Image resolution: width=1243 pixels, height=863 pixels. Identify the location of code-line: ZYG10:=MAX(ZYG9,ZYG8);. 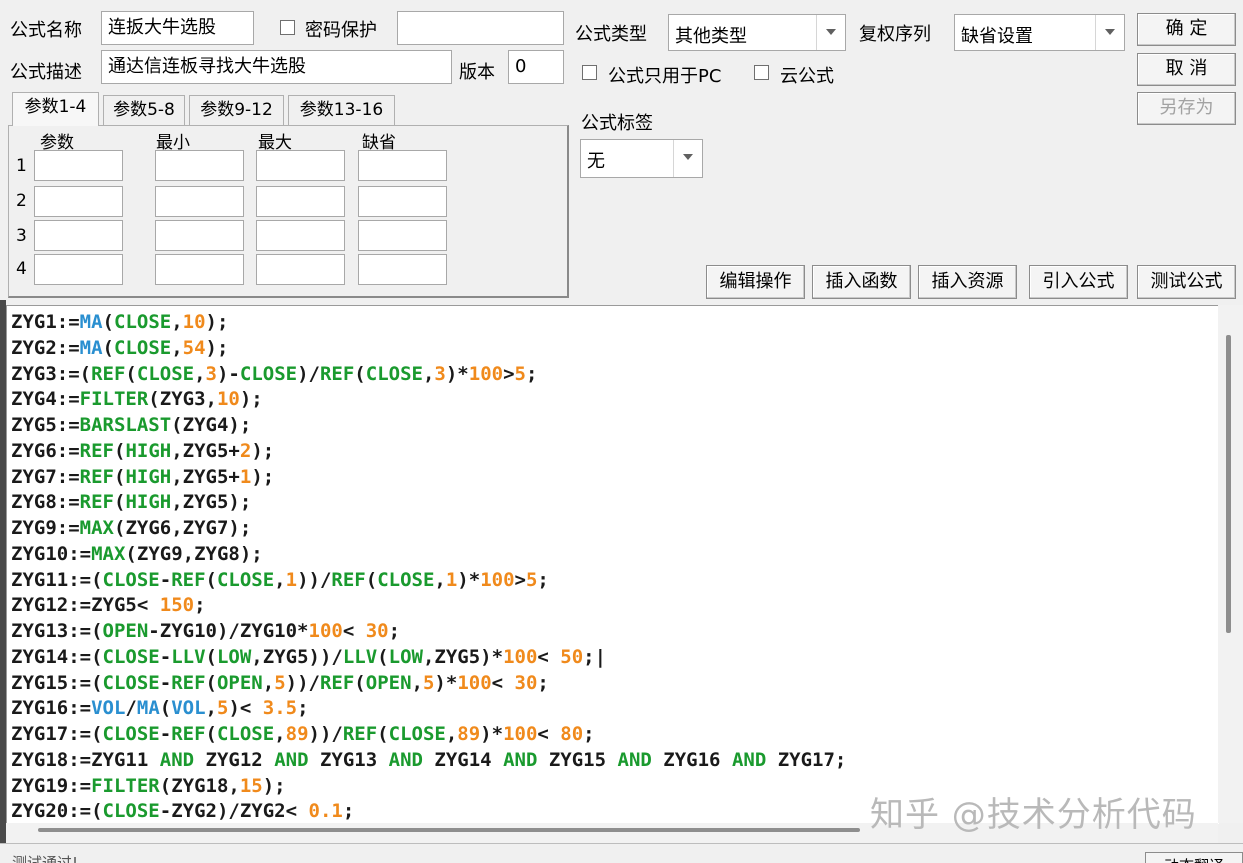
(137, 553).